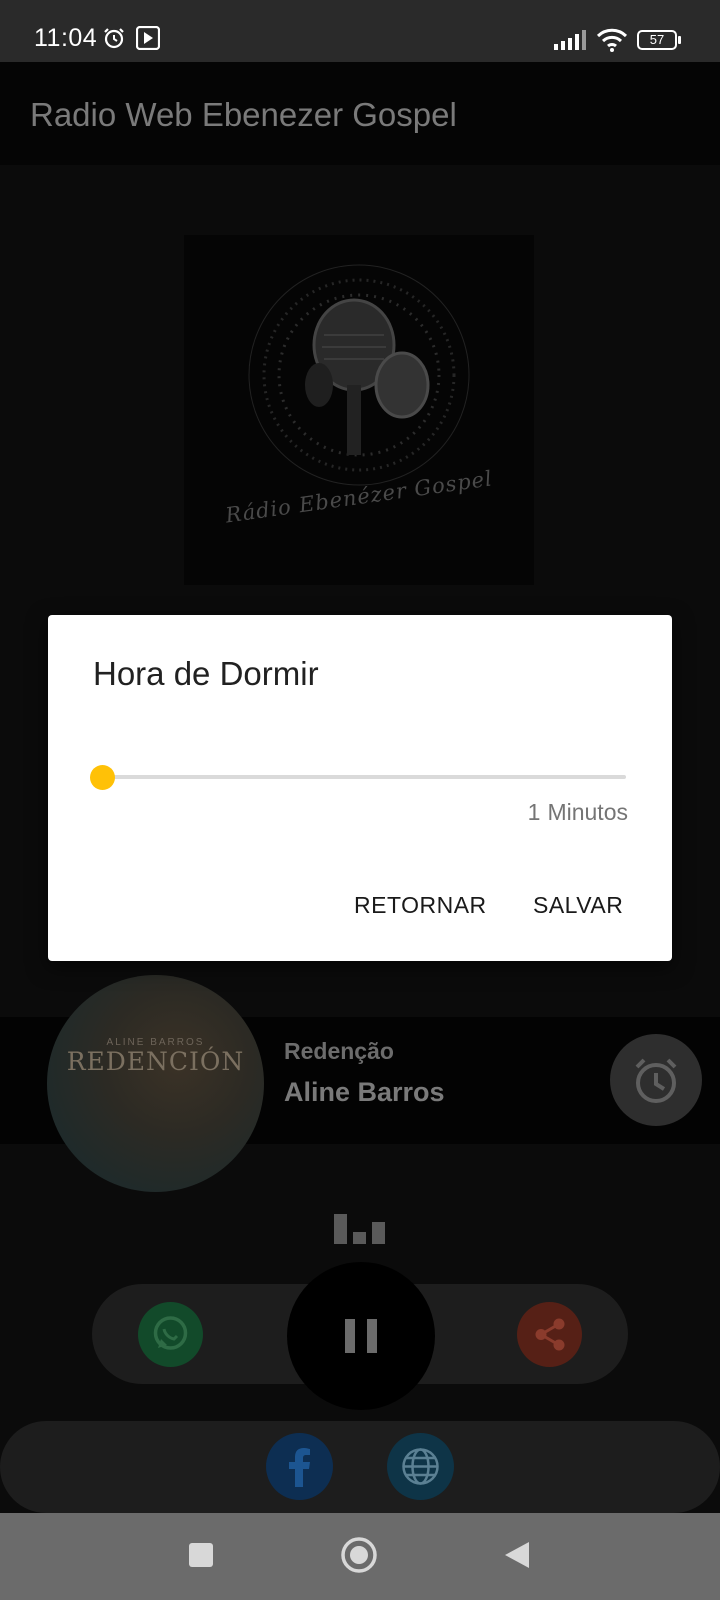 This screenshot has width=720, height=1600. What do you see at coordinates (361, 777) in the screenshot?
I see `slider-track` at bounding box center [361, 777].